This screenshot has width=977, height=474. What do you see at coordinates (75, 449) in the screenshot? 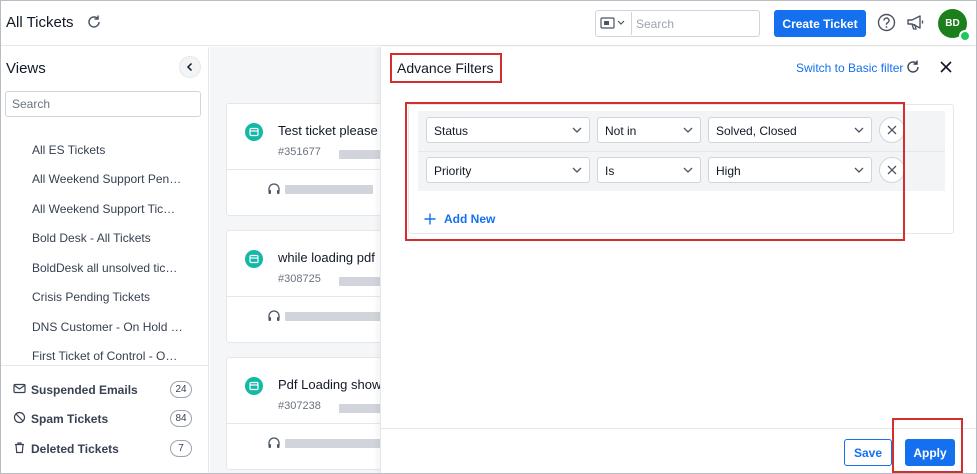
I see `sidebar-item-label: Deleted Tickets` at bounding box center [75, 449].